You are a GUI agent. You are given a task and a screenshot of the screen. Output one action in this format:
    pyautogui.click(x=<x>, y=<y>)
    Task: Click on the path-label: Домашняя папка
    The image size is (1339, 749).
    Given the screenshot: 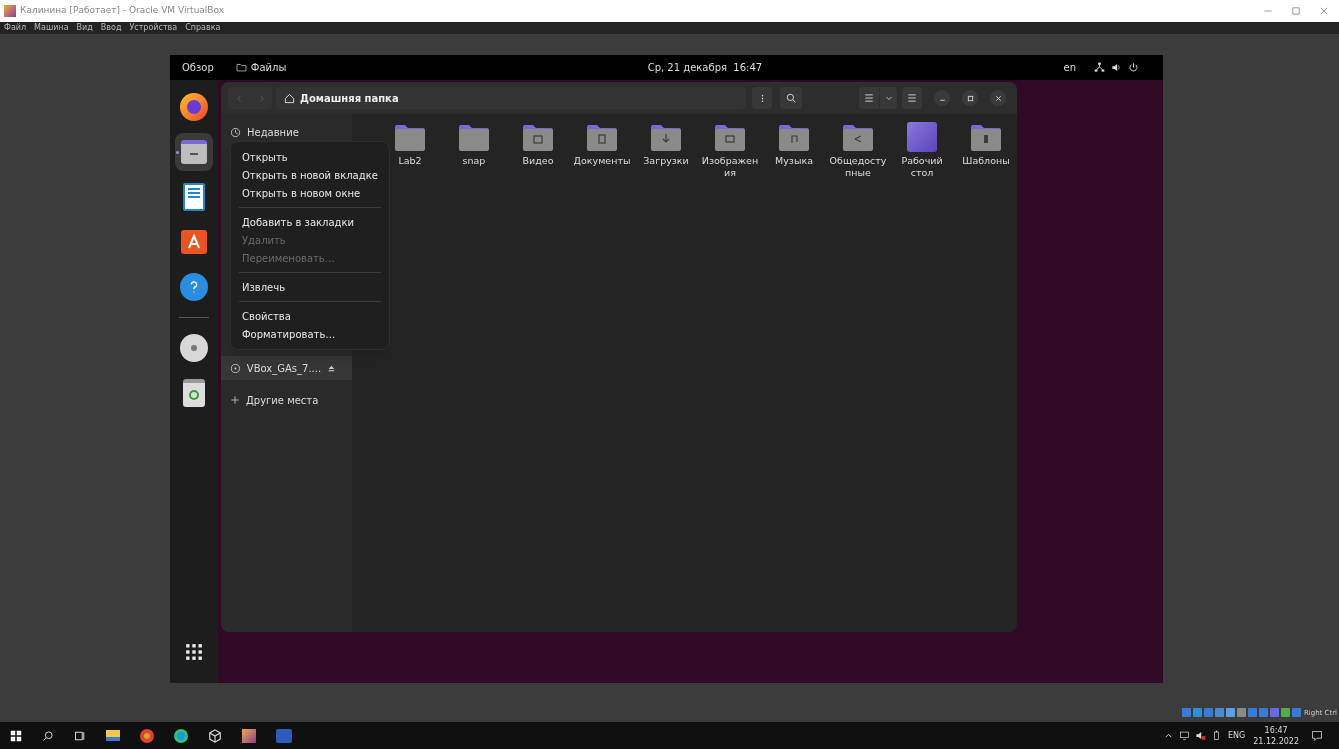 What is the action you would take?
    pyautogui.click(x=349, y=98)
    